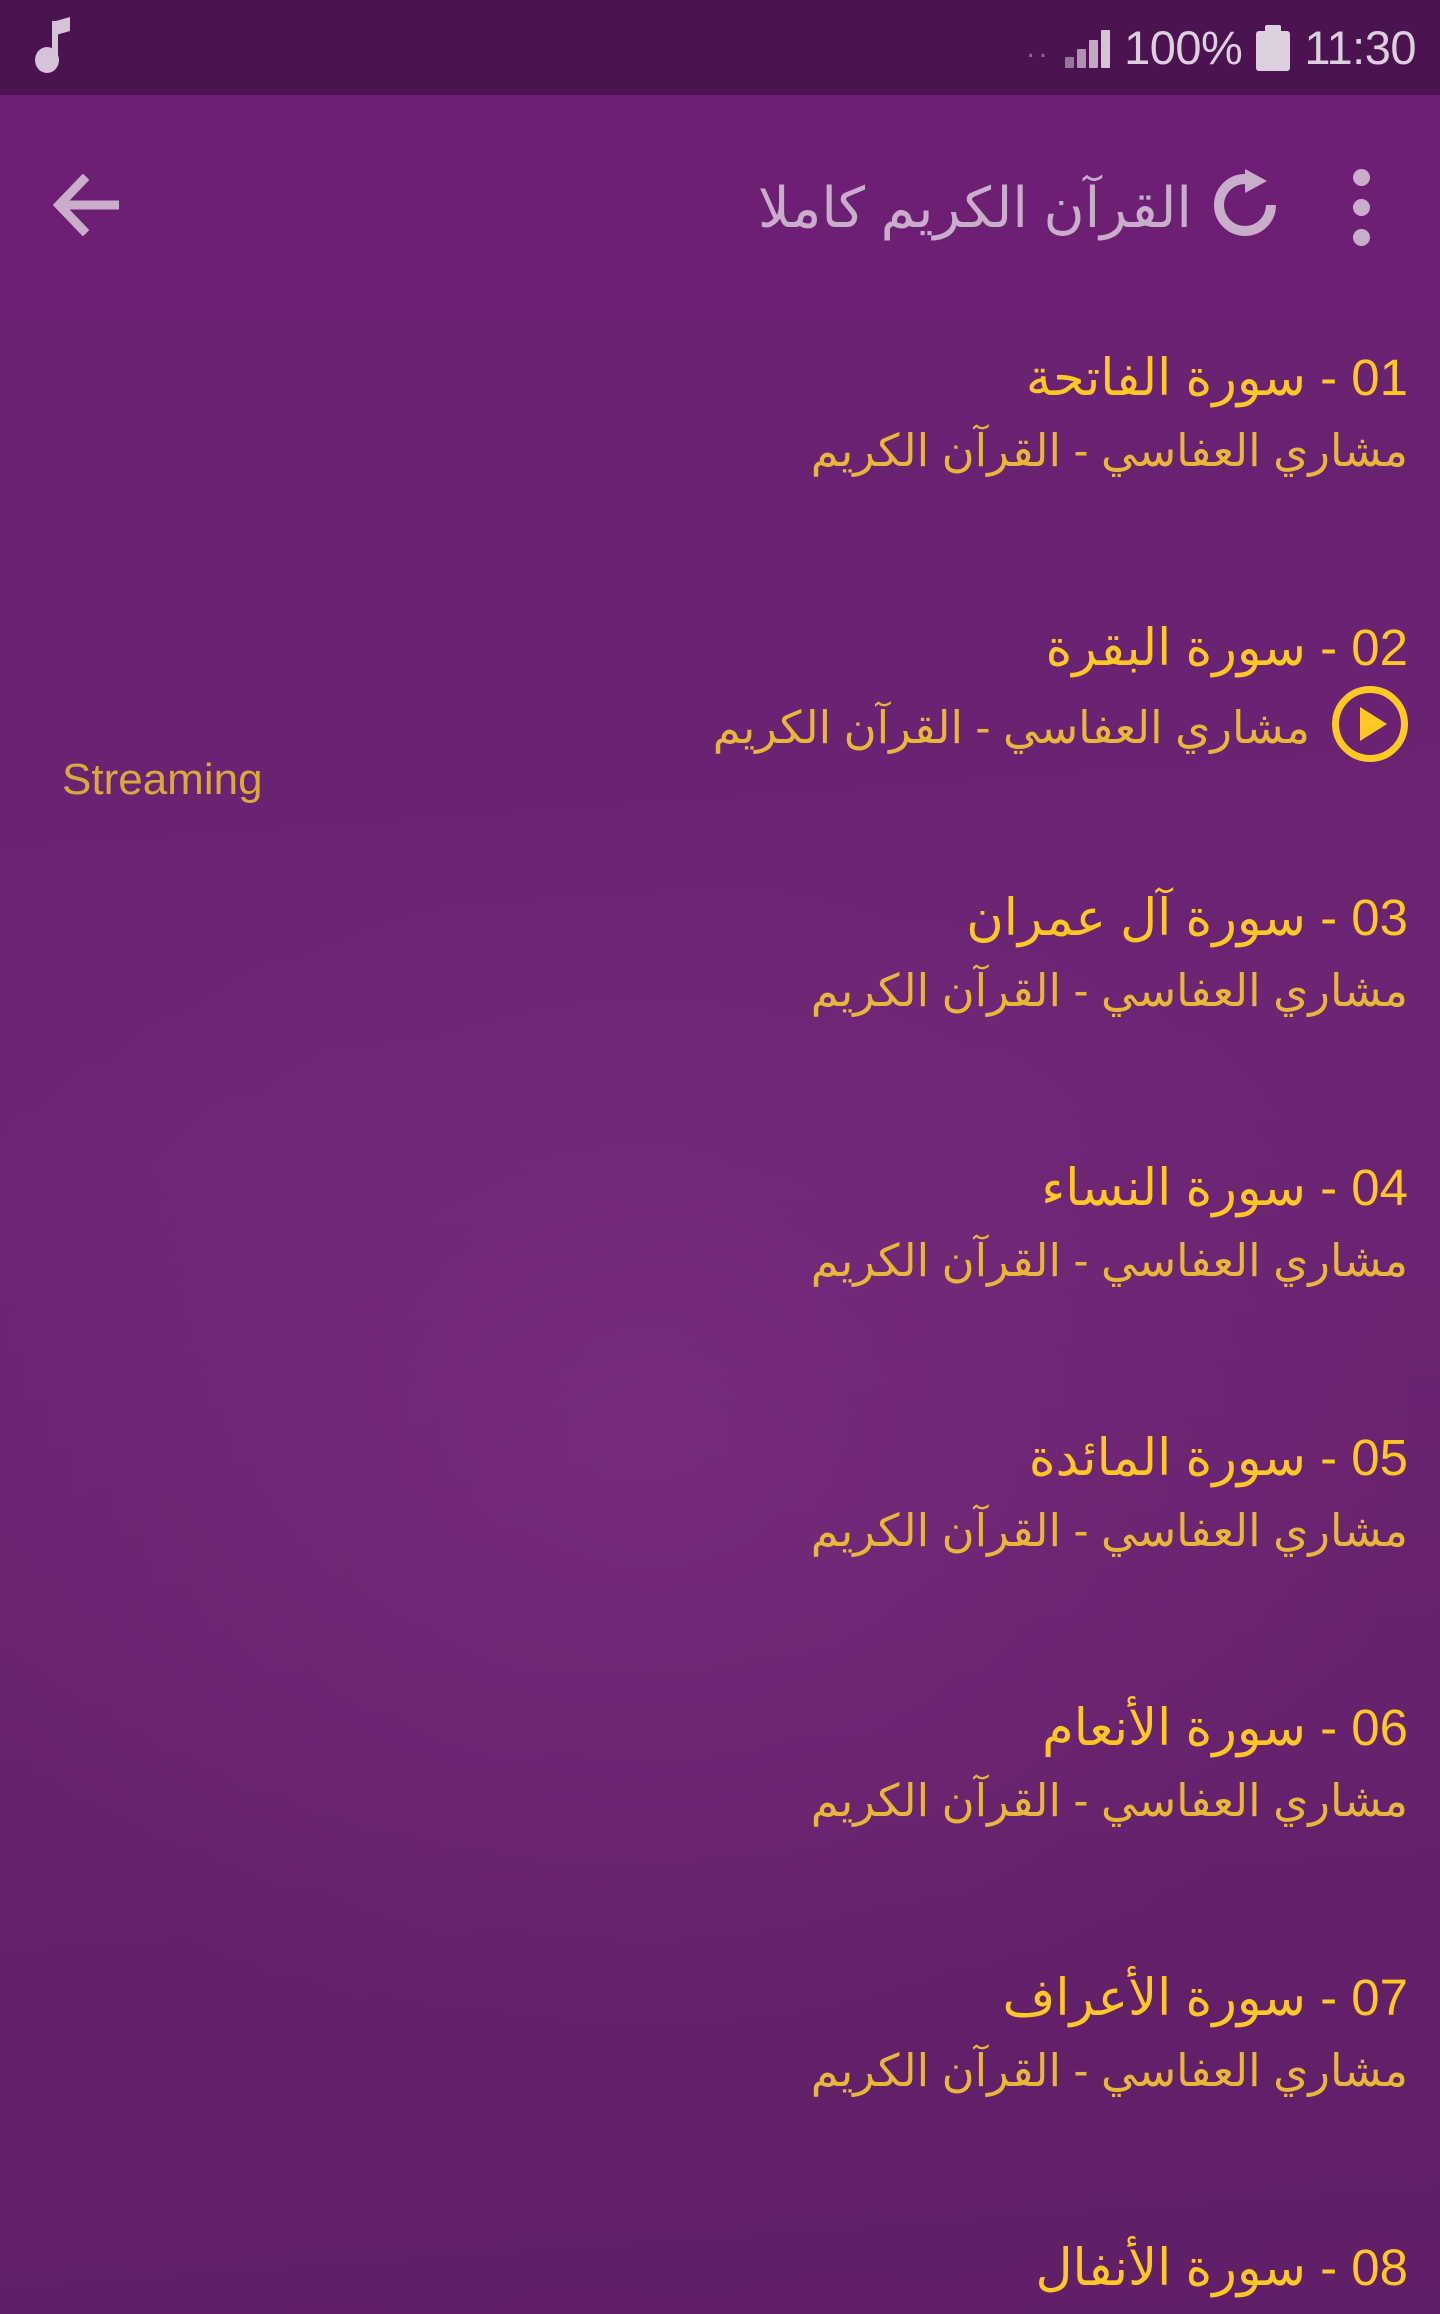 The height and width of the screenshot is (2314, 1440). What do you see at coordinates (1216, 377) in the screenshot?
I see `track-title: 01 - سورة الفاتحة` at bounding box center [1216, 377].